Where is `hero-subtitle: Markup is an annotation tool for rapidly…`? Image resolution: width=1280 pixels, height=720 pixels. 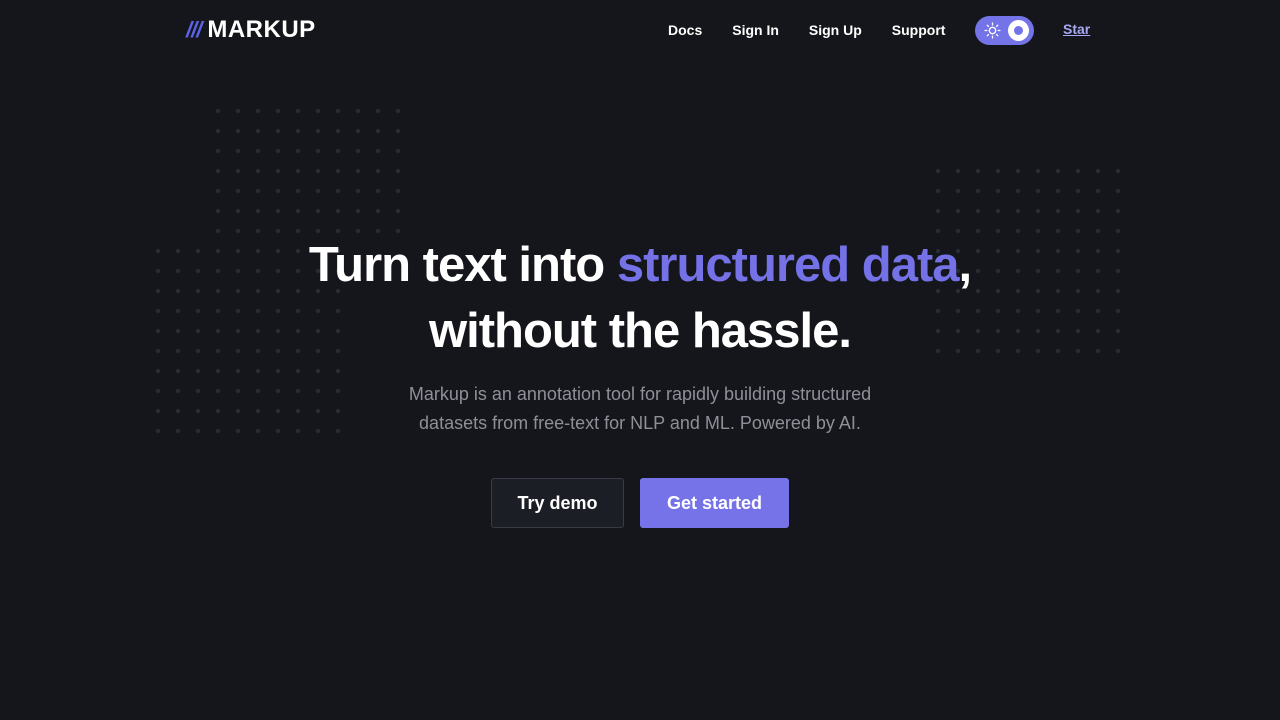 hero-subtitle: Markup is an annotation tool for rapidly… is located at coordinates (640, 409).